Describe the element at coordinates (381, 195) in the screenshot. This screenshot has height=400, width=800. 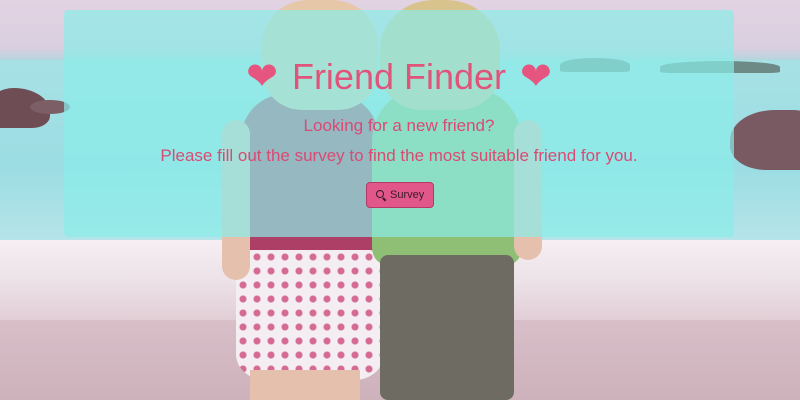
I see `search-icon` at that location.